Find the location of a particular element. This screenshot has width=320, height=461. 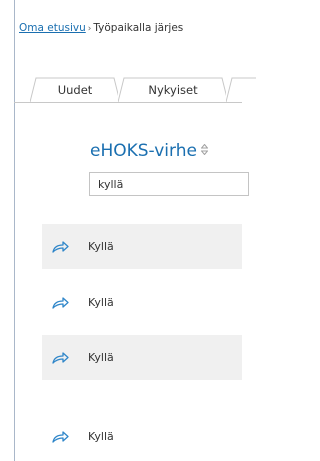

ehoks-virhe-filter-input is located at coordinates (169, 184).